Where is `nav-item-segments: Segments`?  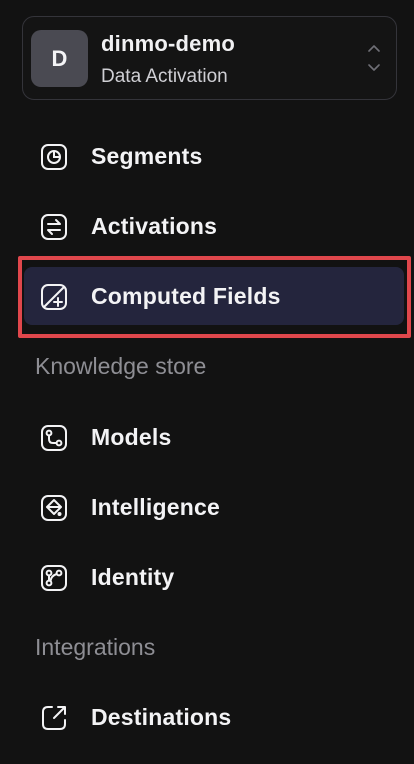 nav-item-segments: Segments is located at coordinates (214, 156).